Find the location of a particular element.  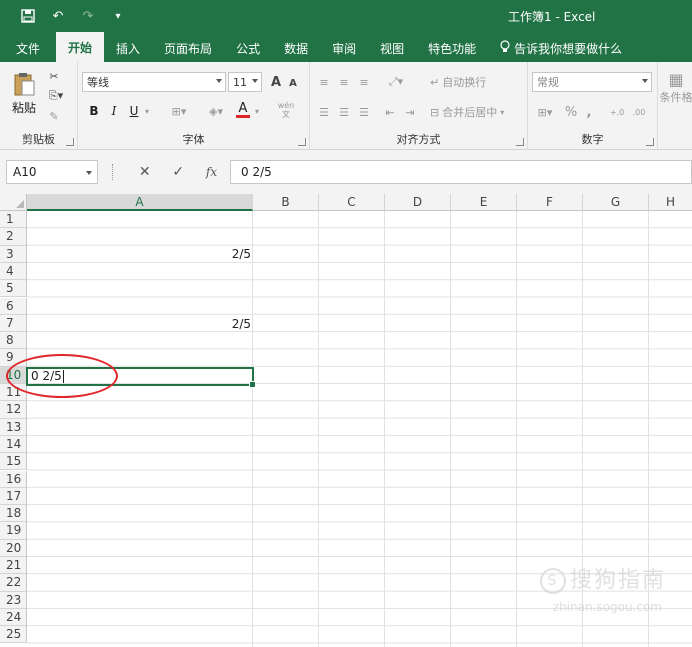

row-header-2: 2 is located at coordinates (13, 237).